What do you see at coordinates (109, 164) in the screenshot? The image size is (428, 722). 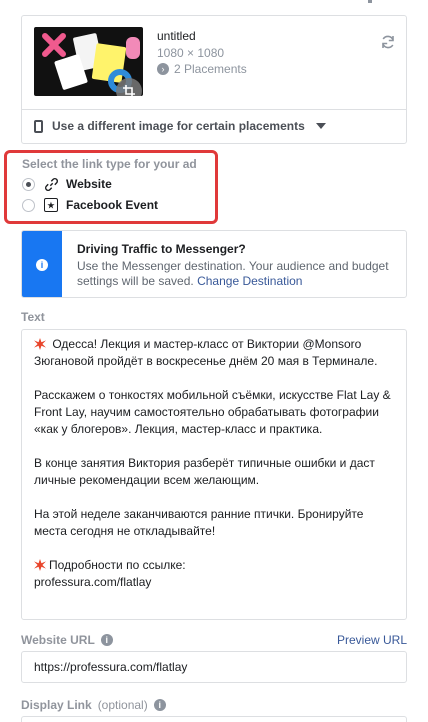 I see `link-type-label: Select the link type for your ad` at bounding box center [109, 164].